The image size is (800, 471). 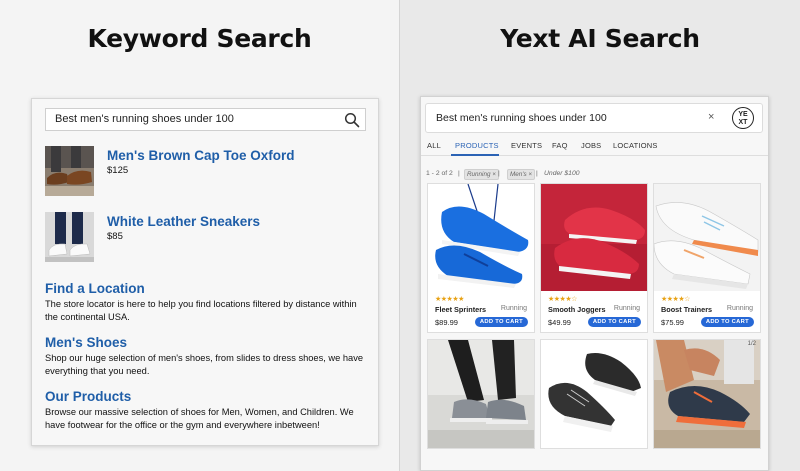 What do you see at coordinates (460, 309) in the screenshot?
I see `product-name: Fleet Sprinters` at bounding box center [460, 309].